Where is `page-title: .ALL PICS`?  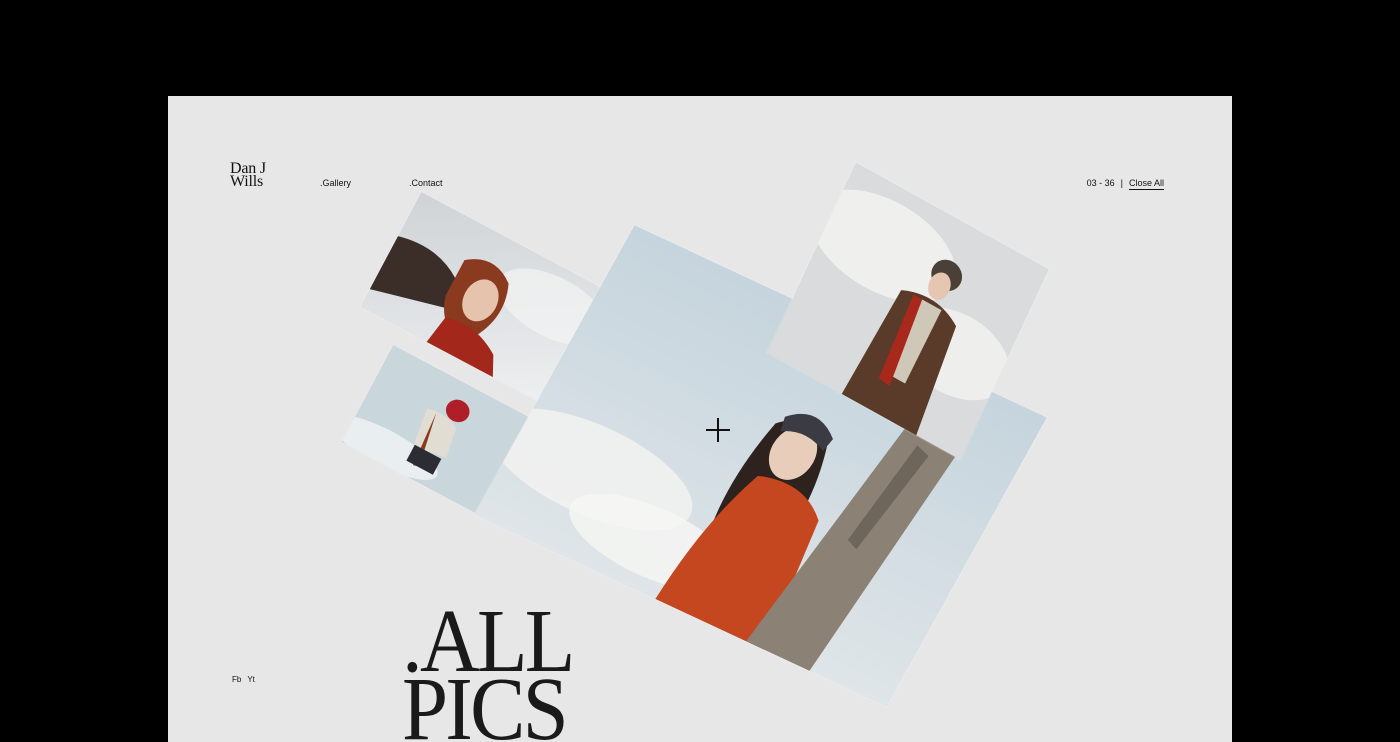 page-title: .ALL PICS is located at coordinates (494, 669).